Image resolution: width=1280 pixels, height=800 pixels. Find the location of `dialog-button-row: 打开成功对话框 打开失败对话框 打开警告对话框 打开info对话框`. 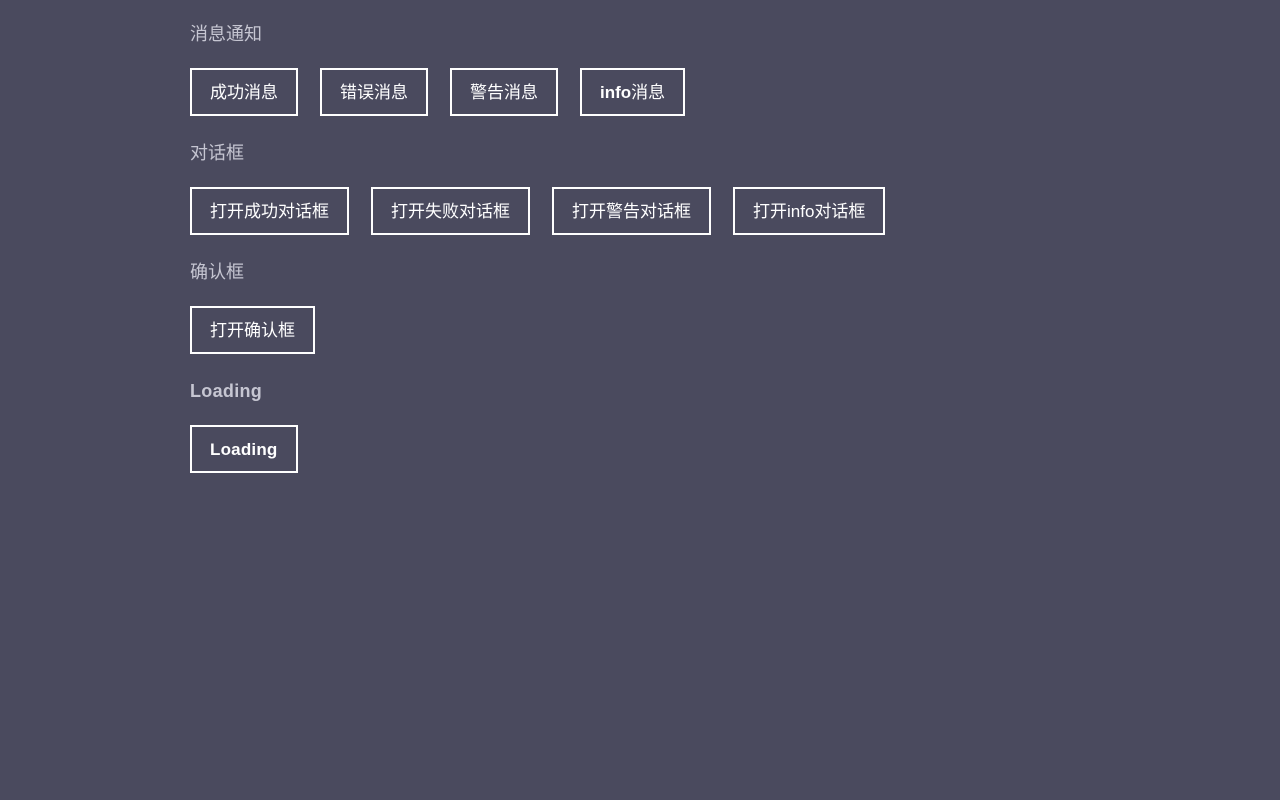

dialog-button-row: 打开成功对话框 打开失败对话框 打开警告对话框 打开info对话框 is located at coordinates (735, 211).